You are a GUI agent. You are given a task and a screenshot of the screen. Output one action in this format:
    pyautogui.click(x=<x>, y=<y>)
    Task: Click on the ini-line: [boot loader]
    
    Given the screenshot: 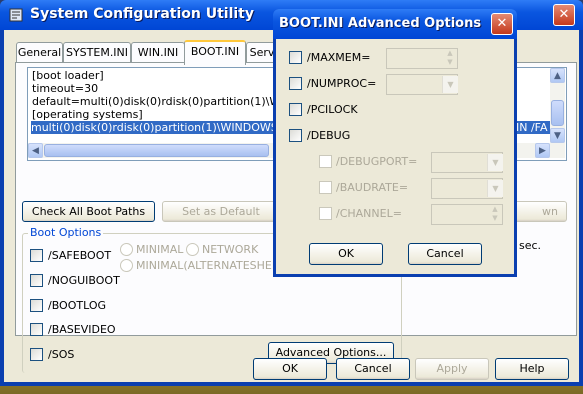 What is the action you would take?
    pyautogui.click(x=68, y=75)
    